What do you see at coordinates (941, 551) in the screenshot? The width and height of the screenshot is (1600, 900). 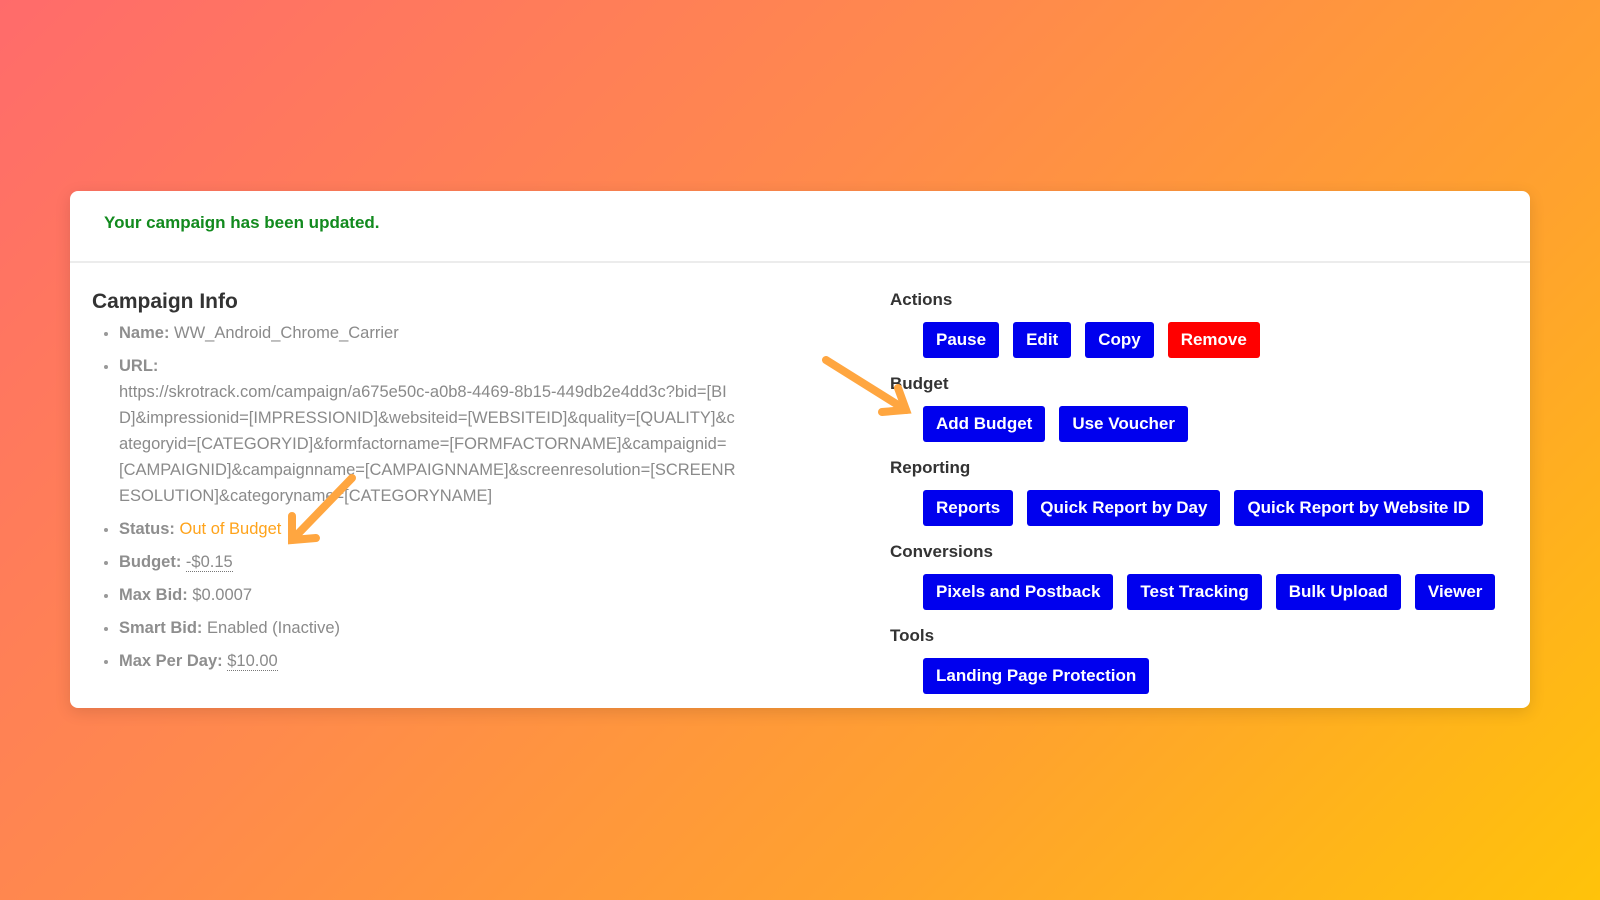 I see `conversions-title: Conversions` at bounding box center [941, 551].